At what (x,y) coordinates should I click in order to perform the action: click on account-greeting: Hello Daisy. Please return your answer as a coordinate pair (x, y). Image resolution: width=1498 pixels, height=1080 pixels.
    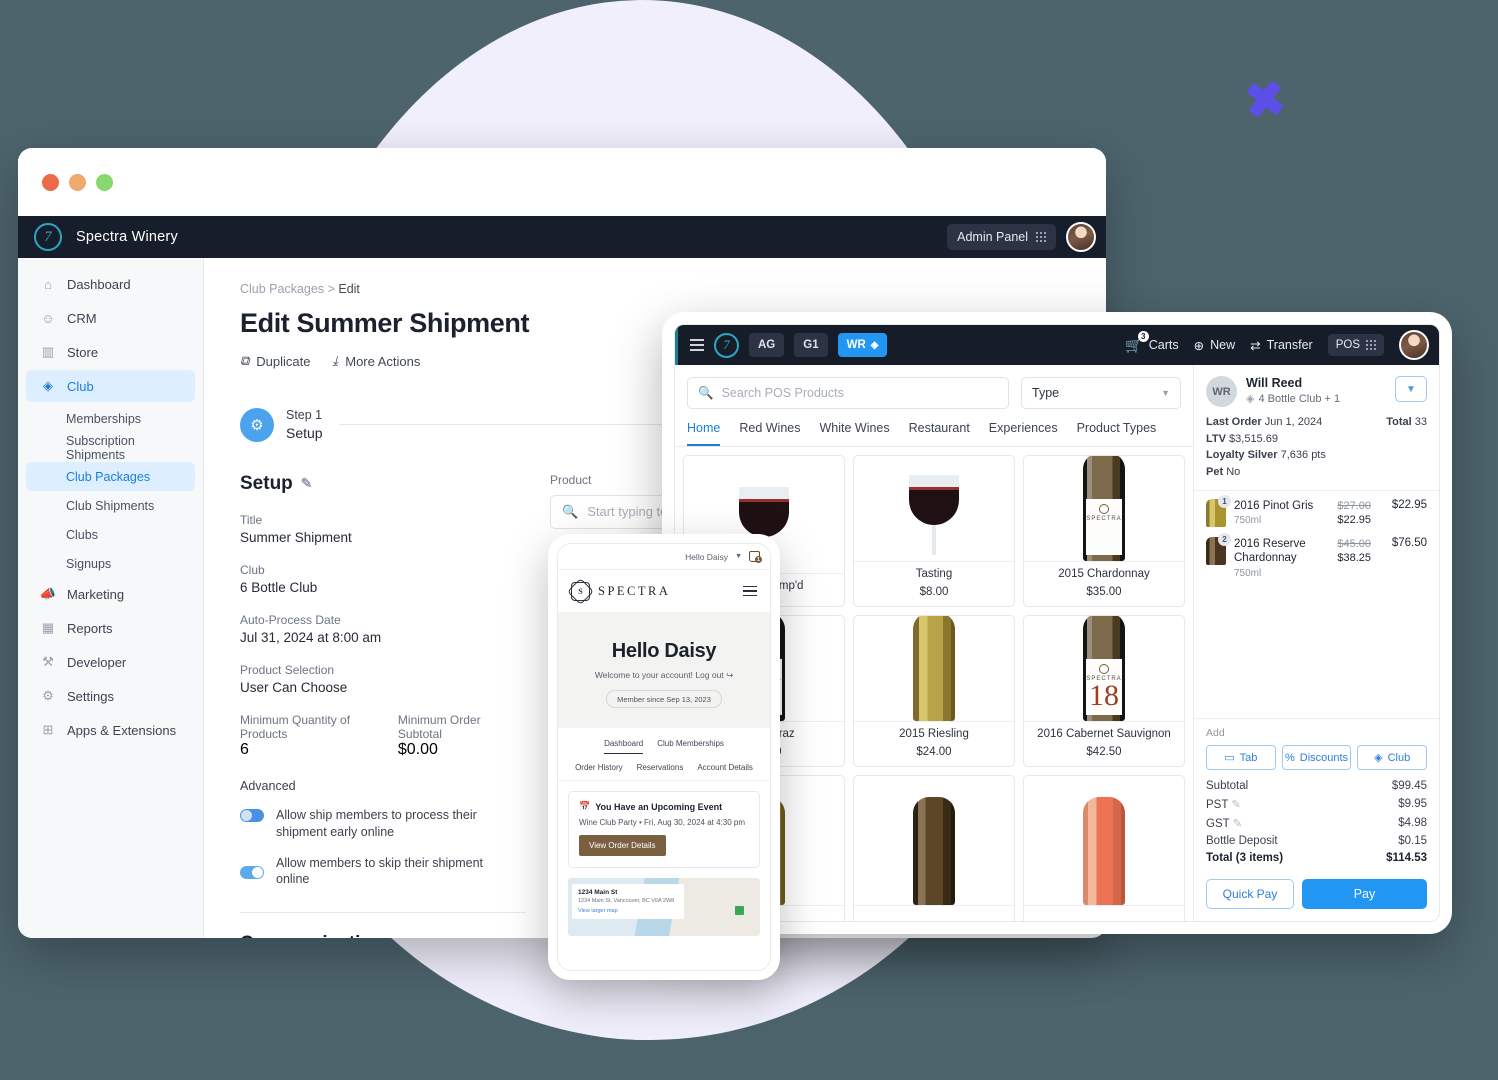
    Looking at the image, I should click on (706, 557).